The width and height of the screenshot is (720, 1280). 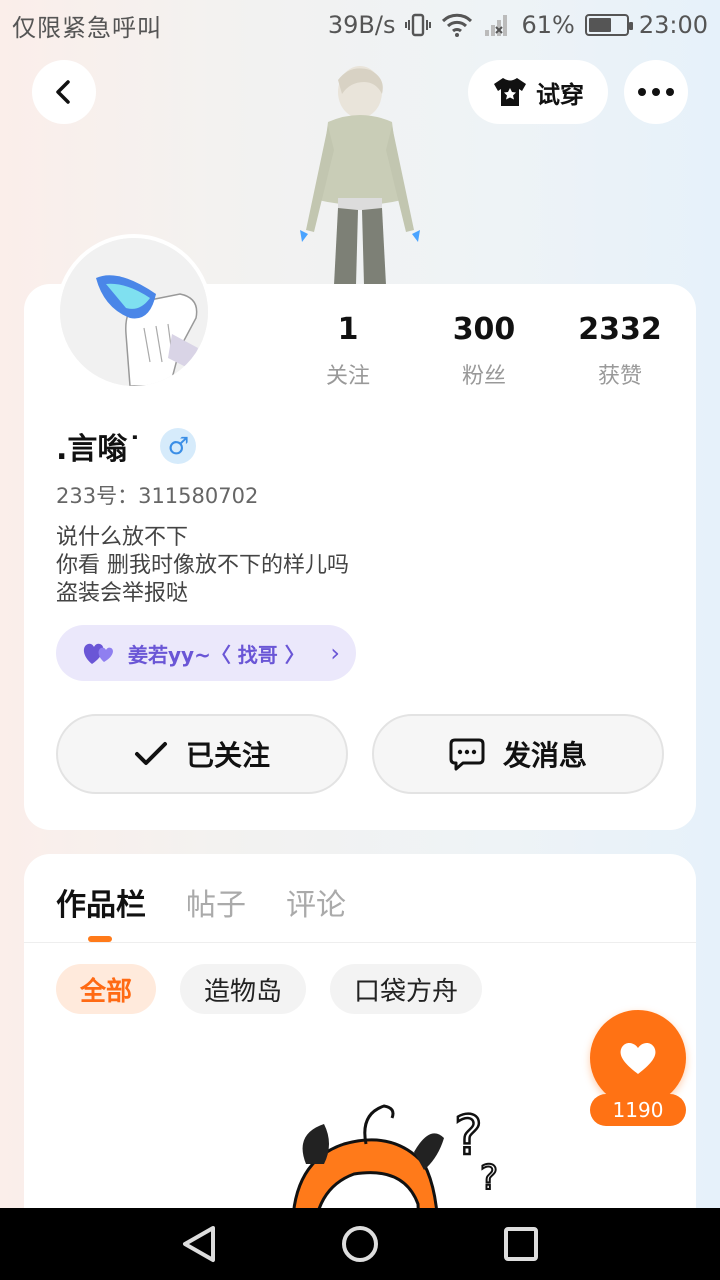 What do you see at coordinates (483, 376) in the screenshot?
I see `followers-label: 粉丝` at bounding box center [483, 376].